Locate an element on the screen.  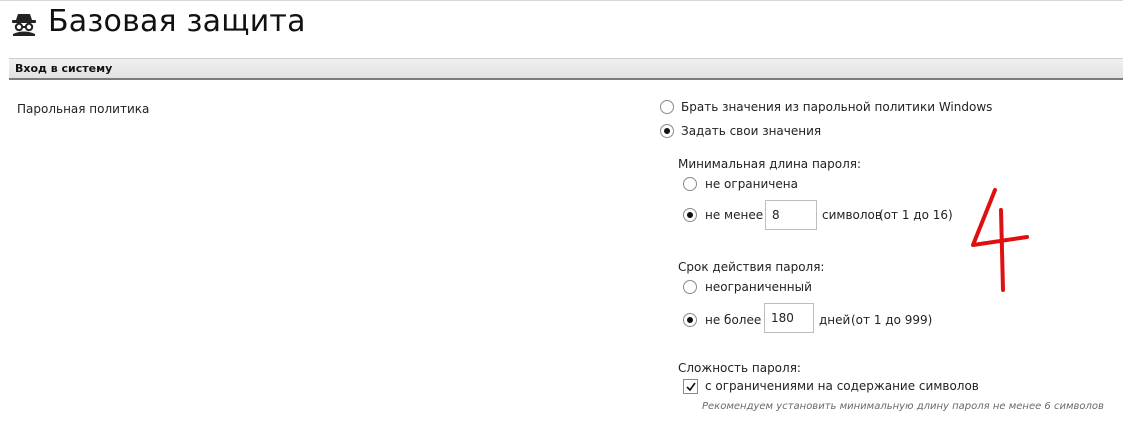
min-length-header: Минимальная длина пароля: is located at coordinates (770, 164).